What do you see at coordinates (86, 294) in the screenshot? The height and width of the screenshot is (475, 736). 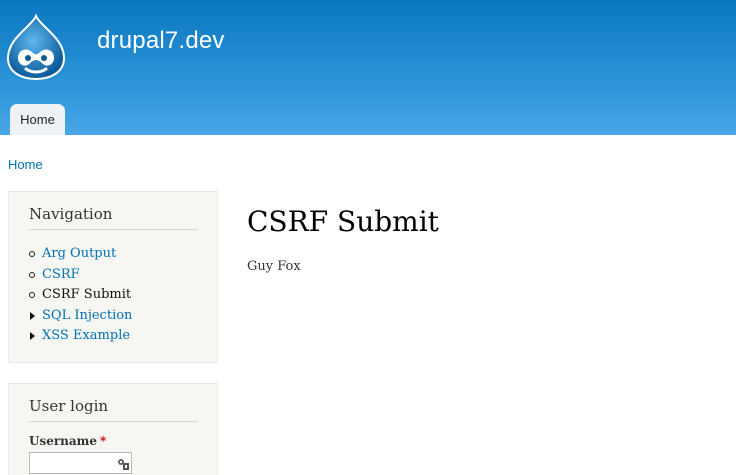 I see `nav-item-label: CSRF Submit` at bounding box center [86, 294].